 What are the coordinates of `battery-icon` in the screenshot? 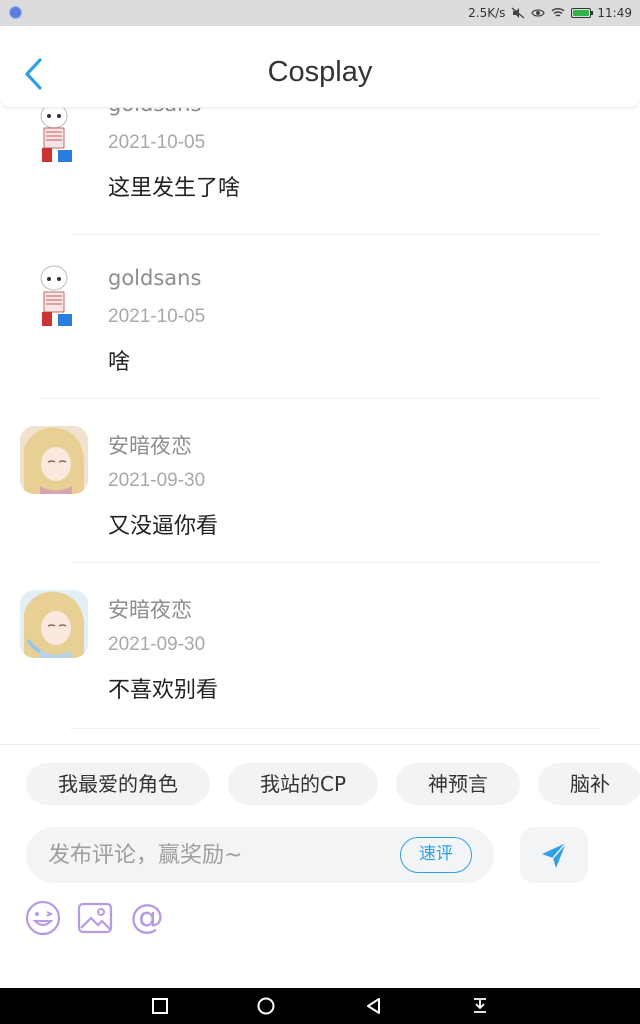 It's located at (582, 13).